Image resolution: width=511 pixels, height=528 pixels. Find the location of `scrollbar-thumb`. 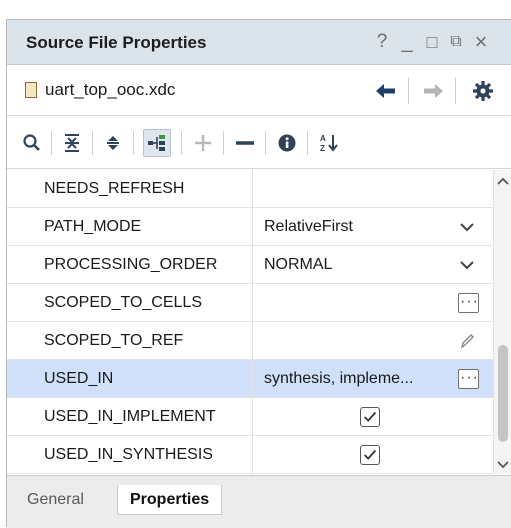

scrollbar-thumb is located at coordinates (503, 393).